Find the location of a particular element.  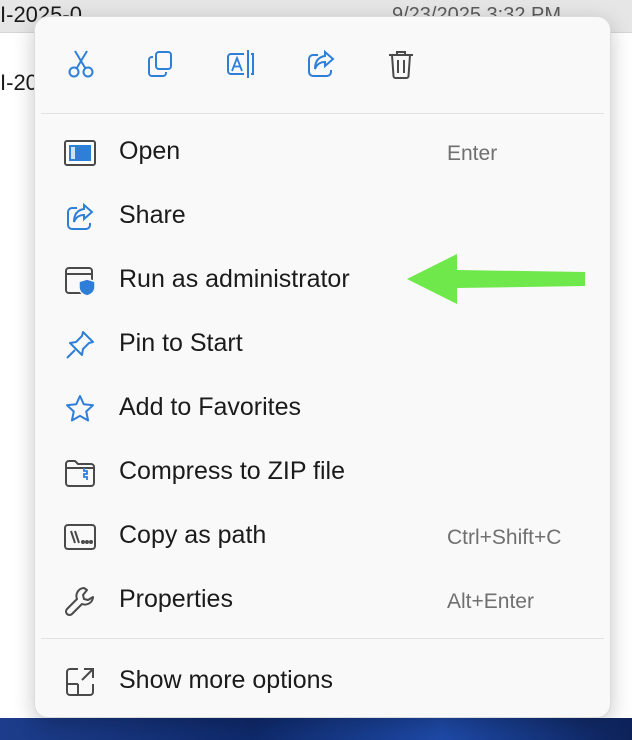

delete-button is located at coordinates (401, 66).